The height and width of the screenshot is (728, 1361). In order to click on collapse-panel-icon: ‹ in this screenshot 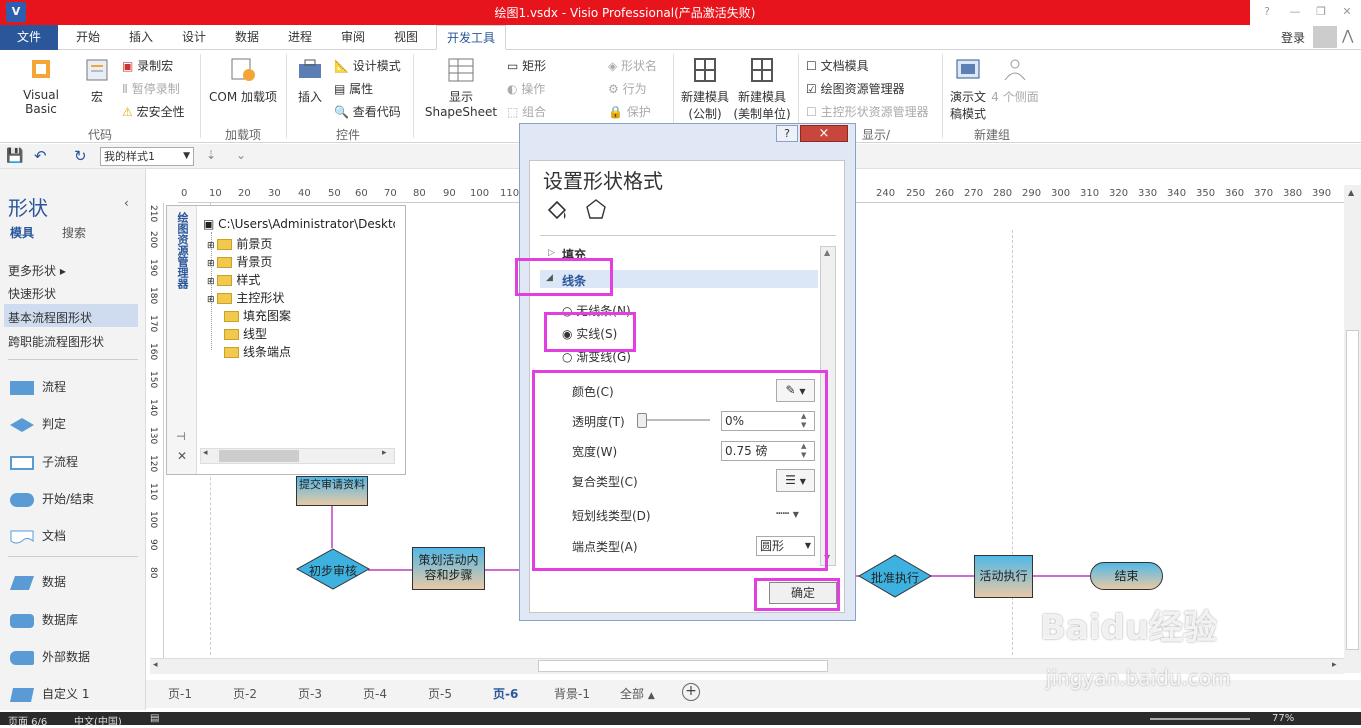, I will do `click(126, 203)`.